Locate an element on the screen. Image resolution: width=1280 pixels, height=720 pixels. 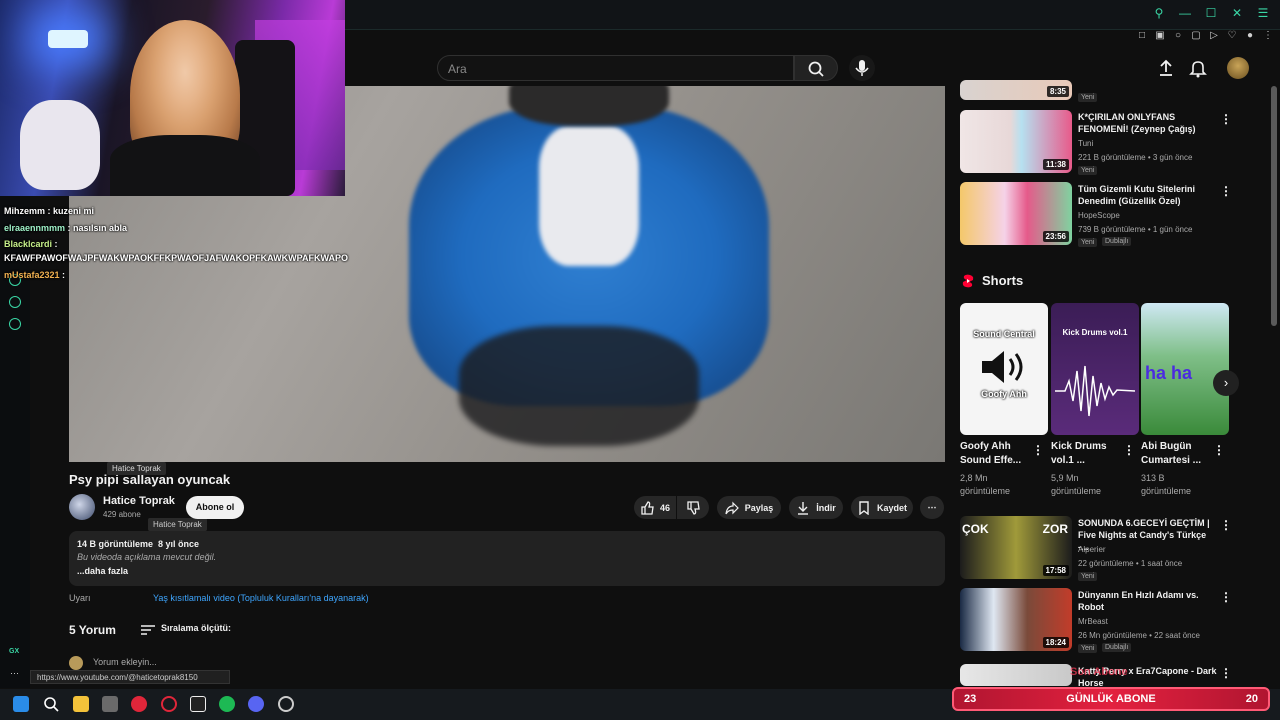
upload-icon is located at coordinates (1166, 67).